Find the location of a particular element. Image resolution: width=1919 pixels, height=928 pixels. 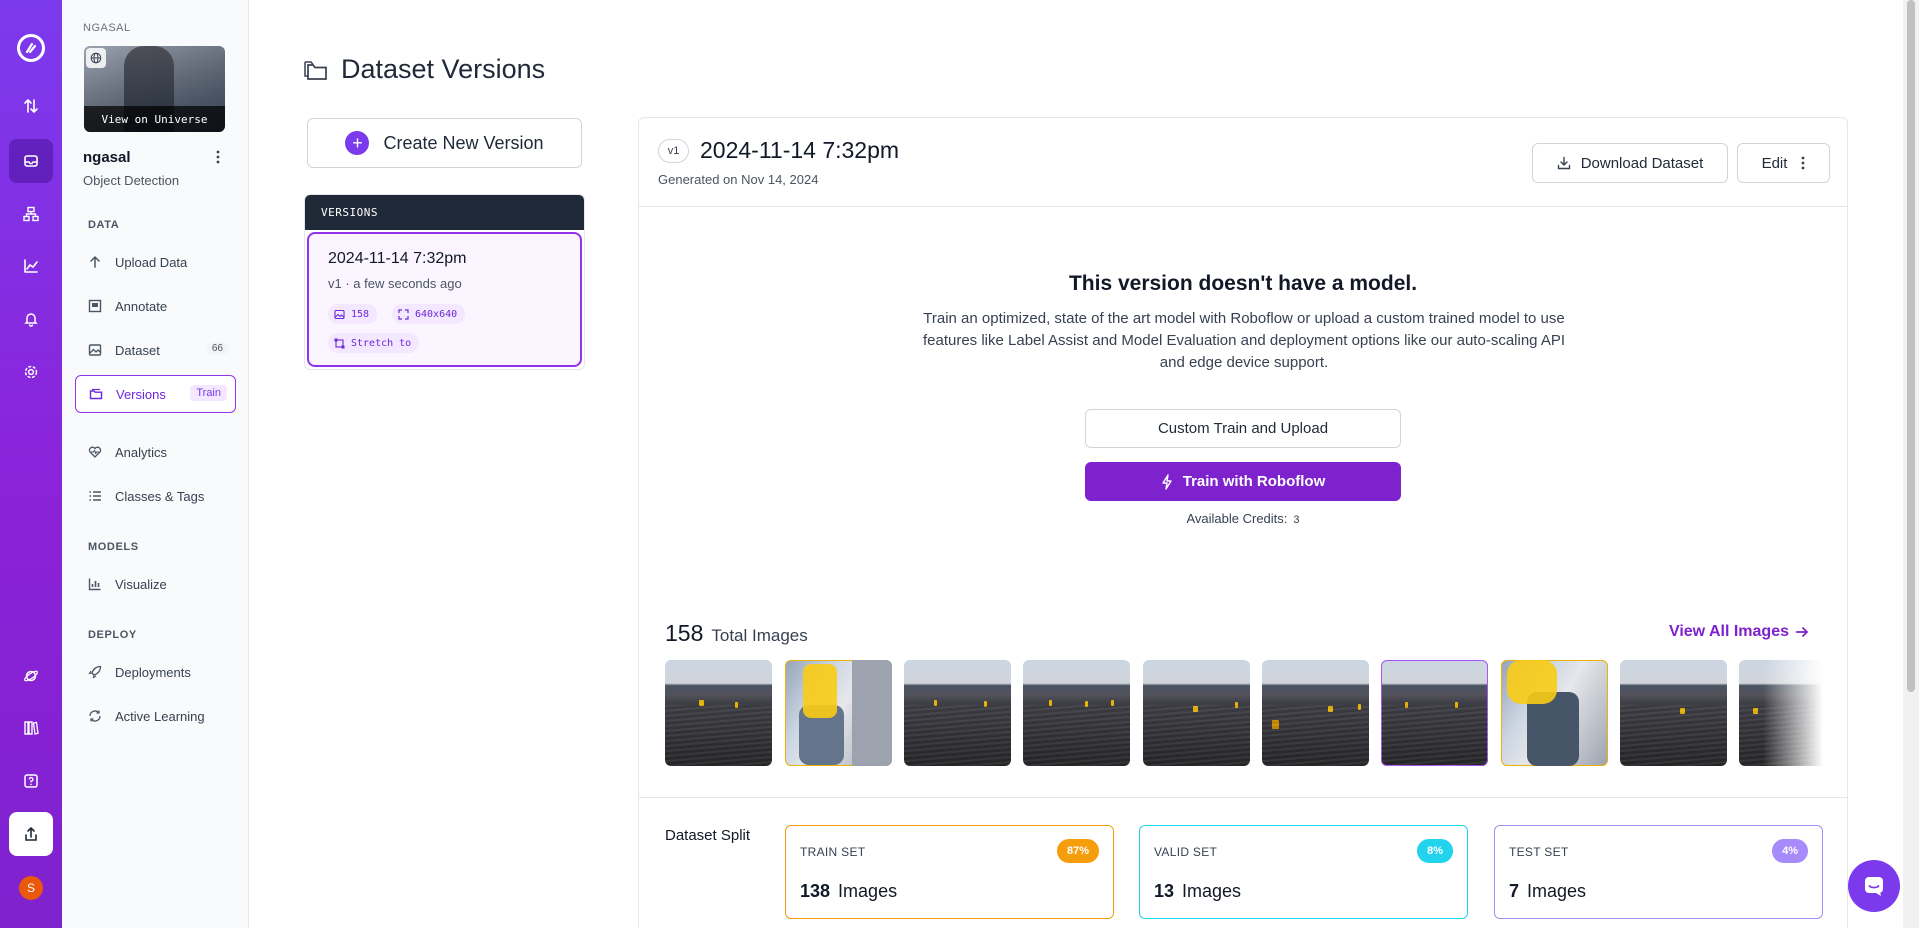

strip-fade is located at coordinates (1793, 713).